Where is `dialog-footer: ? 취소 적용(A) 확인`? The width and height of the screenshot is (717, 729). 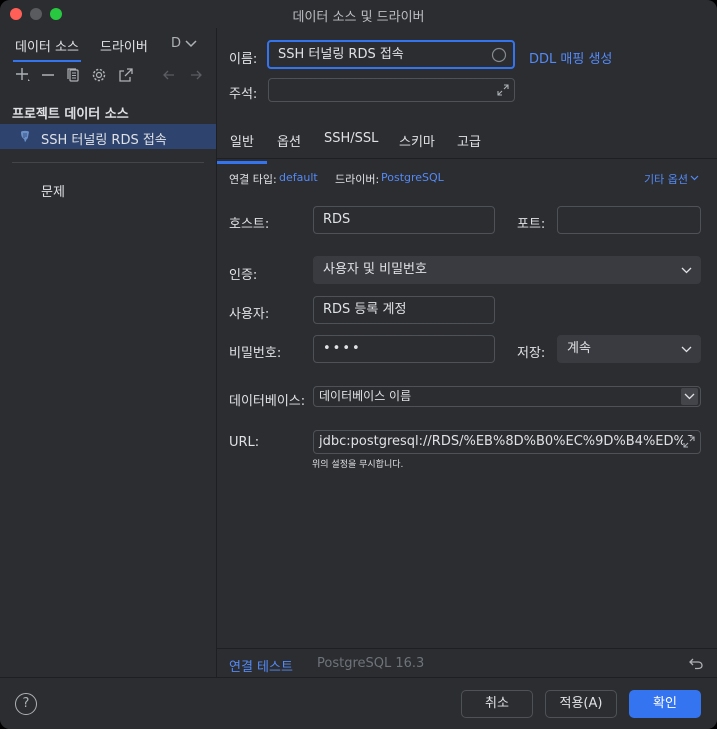 dialog-footer: ? 취소 적용(A) 확인 is located at coordinates (358, 703).